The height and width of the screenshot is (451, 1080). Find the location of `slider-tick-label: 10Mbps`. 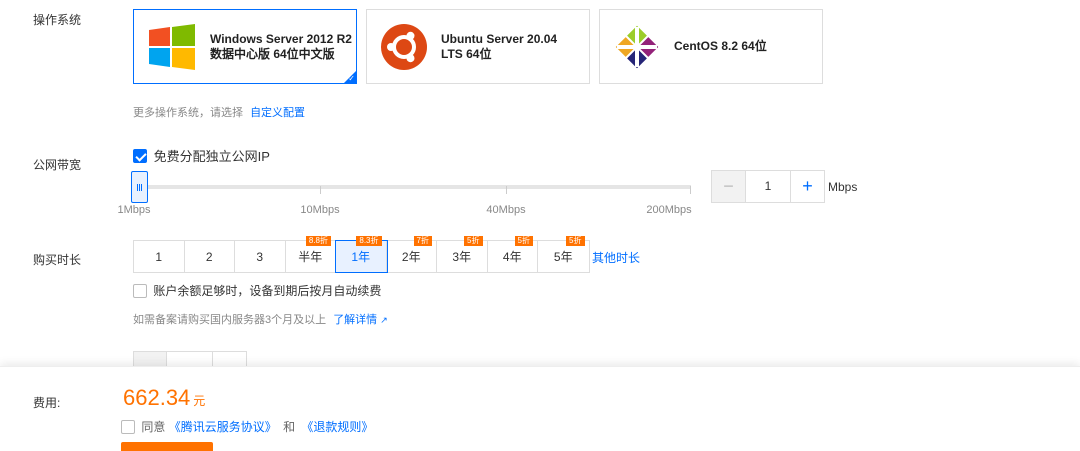

slider-tick-label: 10Mbps is located at coordinates (320, 210).